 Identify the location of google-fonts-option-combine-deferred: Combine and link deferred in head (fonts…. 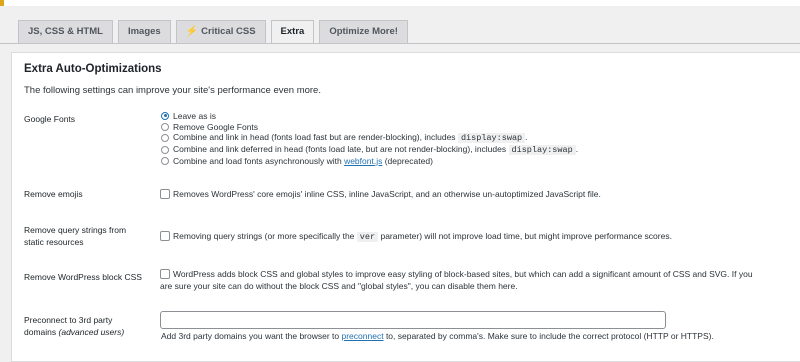
(369, 149).